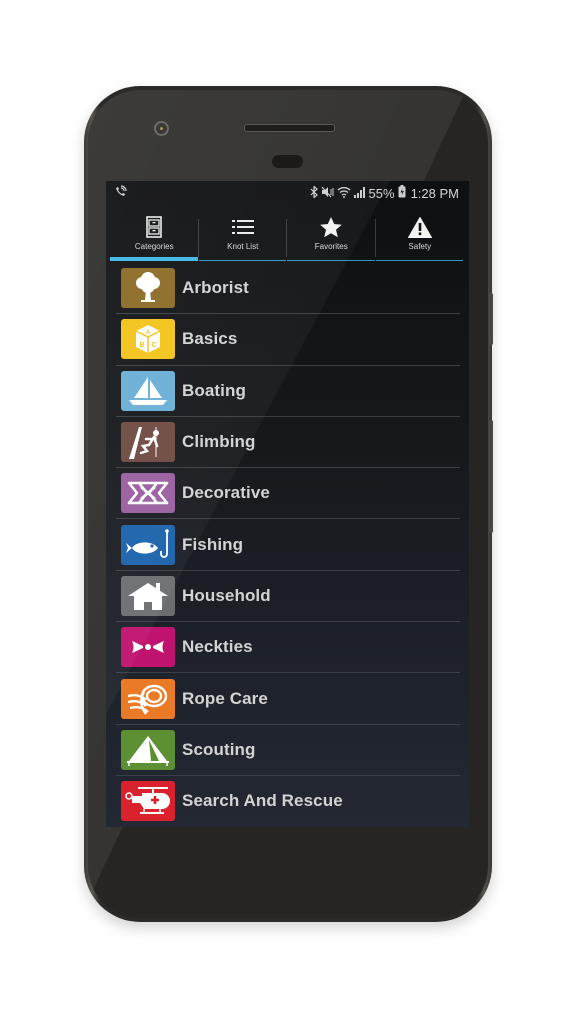 This screenshot has height=1024, width=579. I want to click on category-row-decorative: Decorative, so click(288, 494).